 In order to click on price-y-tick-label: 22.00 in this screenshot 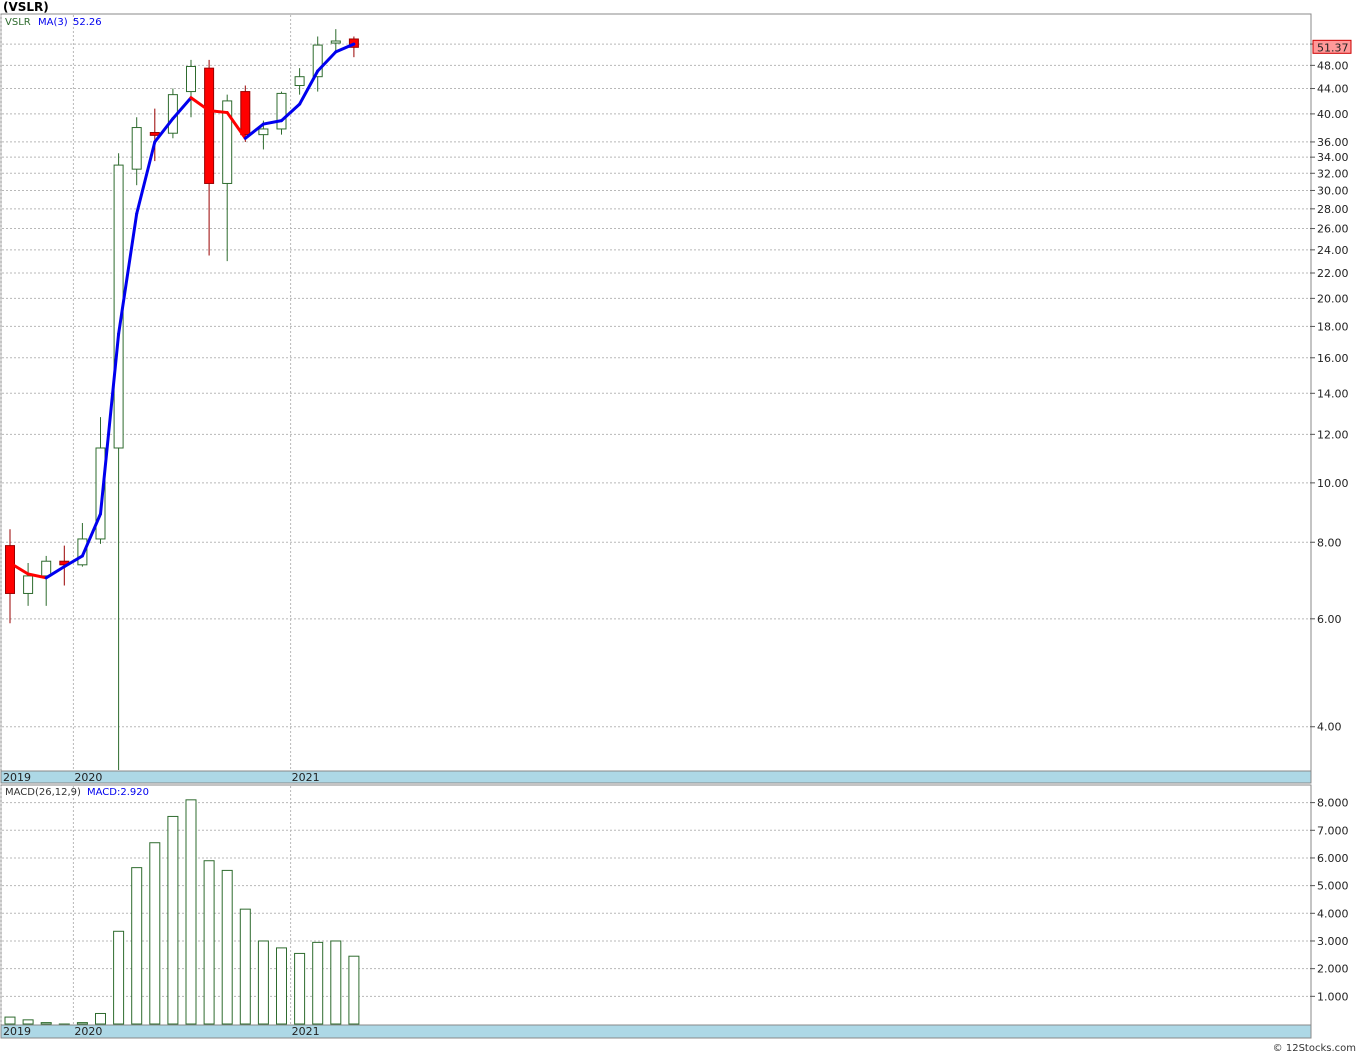, I will do `click(1333, 273)`.